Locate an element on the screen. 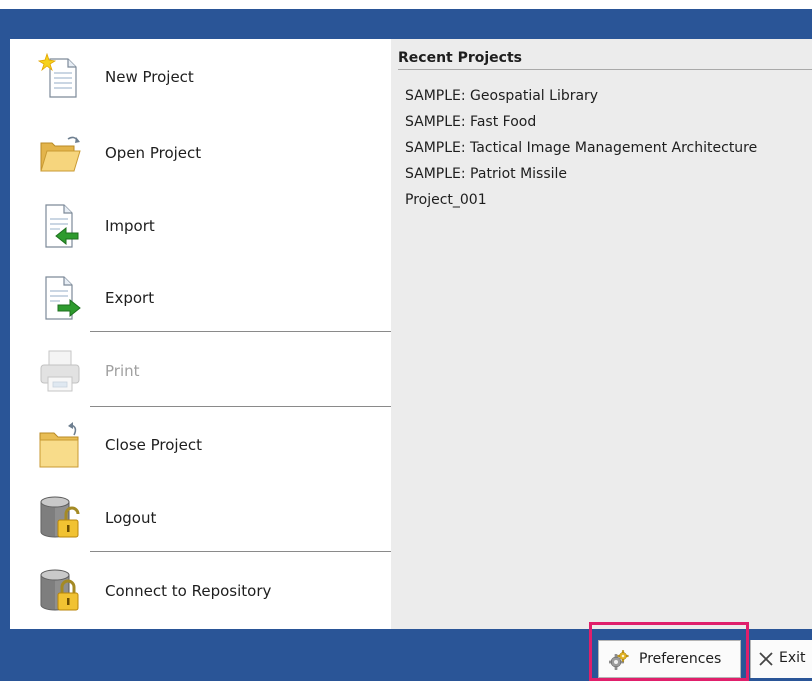 Image resolution: width=812 pixels, height=681 pixels. open-folder-icon is located at coordinates (60, 154).